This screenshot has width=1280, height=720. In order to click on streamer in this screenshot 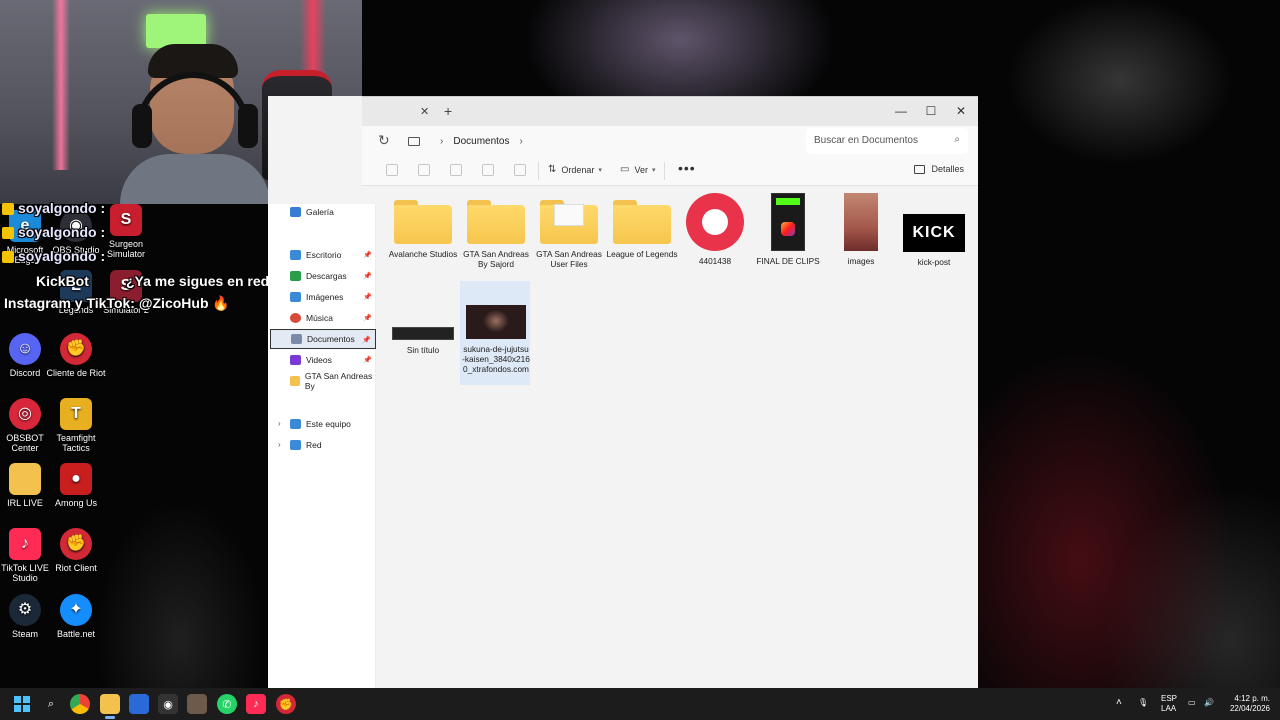, I will do `click(195, 124)`.